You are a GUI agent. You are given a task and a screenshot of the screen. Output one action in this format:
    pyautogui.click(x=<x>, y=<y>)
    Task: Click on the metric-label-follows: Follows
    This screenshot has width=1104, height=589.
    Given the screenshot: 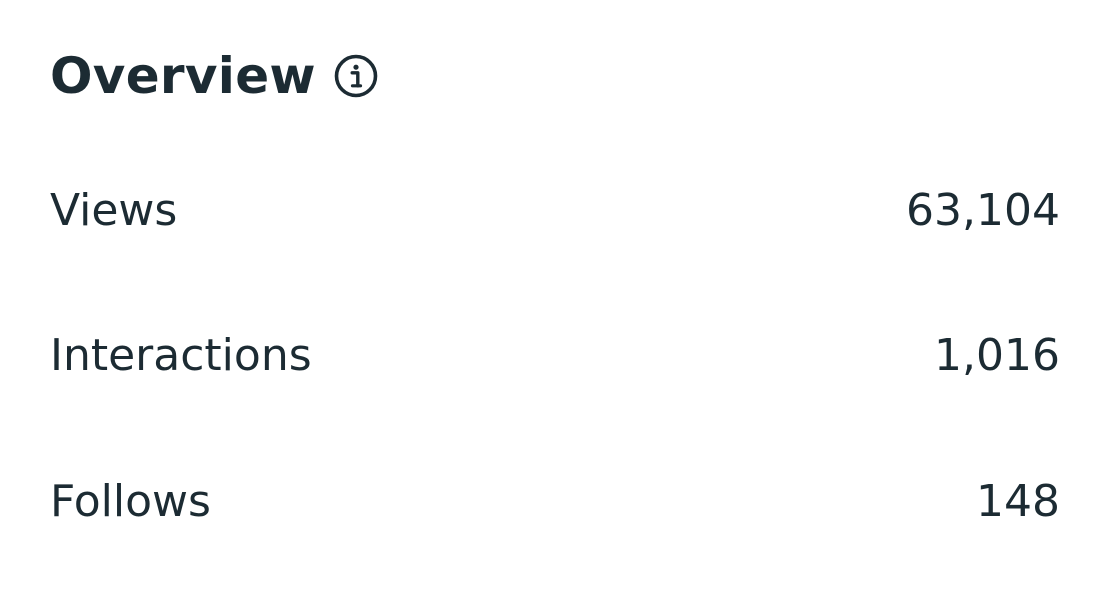 What is the action you would take?
    pyautogui.click(x=130, y=501)
    